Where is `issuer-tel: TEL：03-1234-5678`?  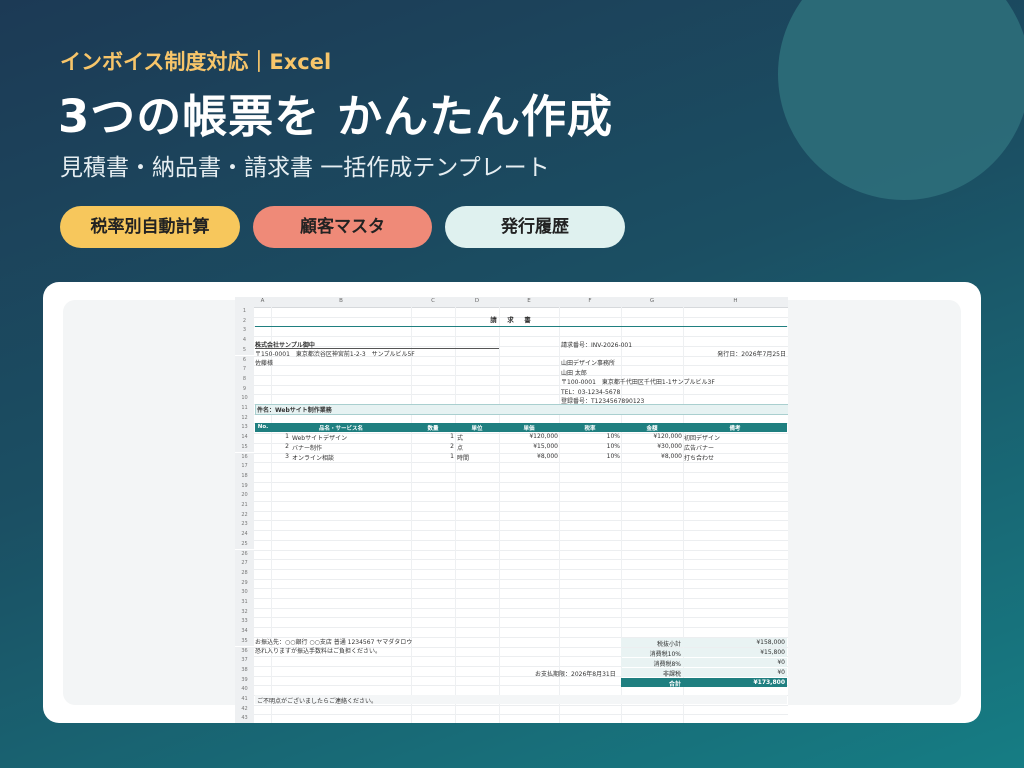
issuer-tel: TEL：03-1234-5678 is located at coordinates (591, 392).